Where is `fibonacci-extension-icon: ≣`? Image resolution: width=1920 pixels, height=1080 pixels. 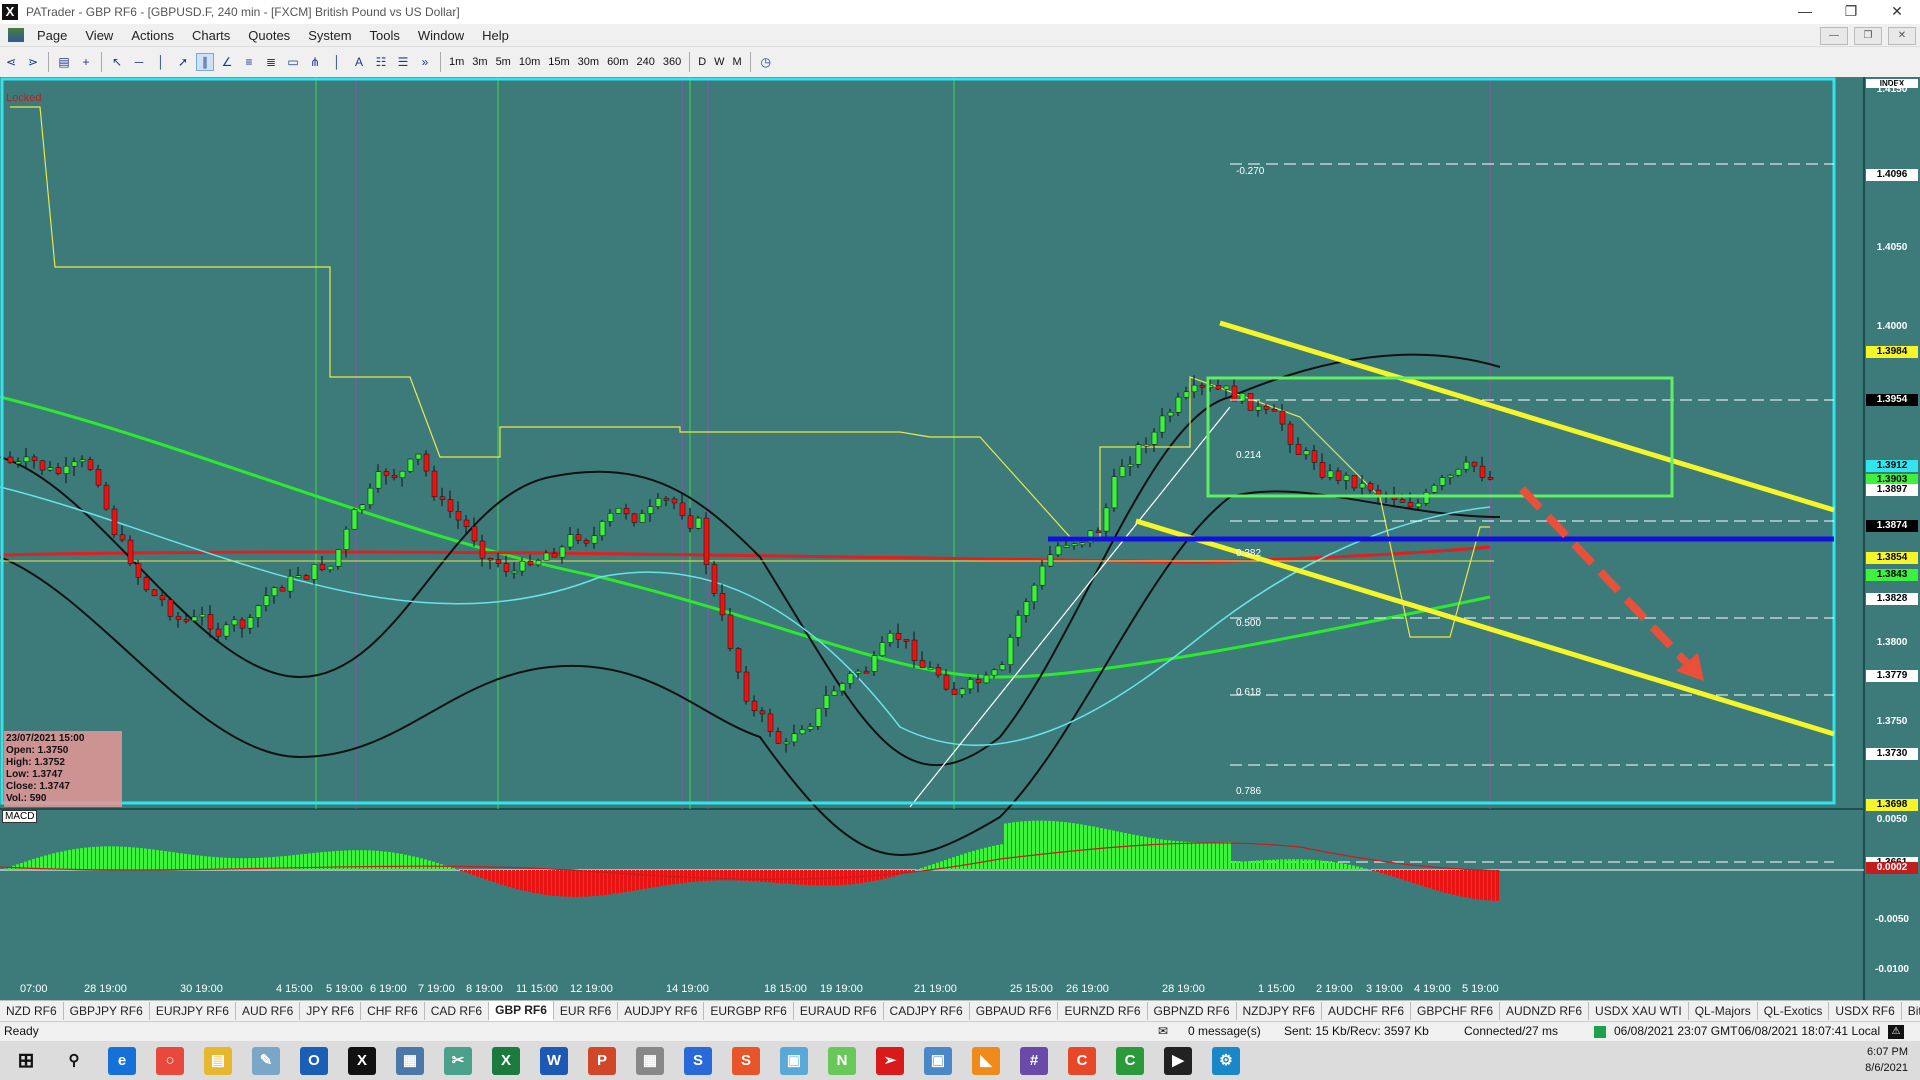 fibonacci-extension-icon: ≣ is located at coordinates (271, 62).